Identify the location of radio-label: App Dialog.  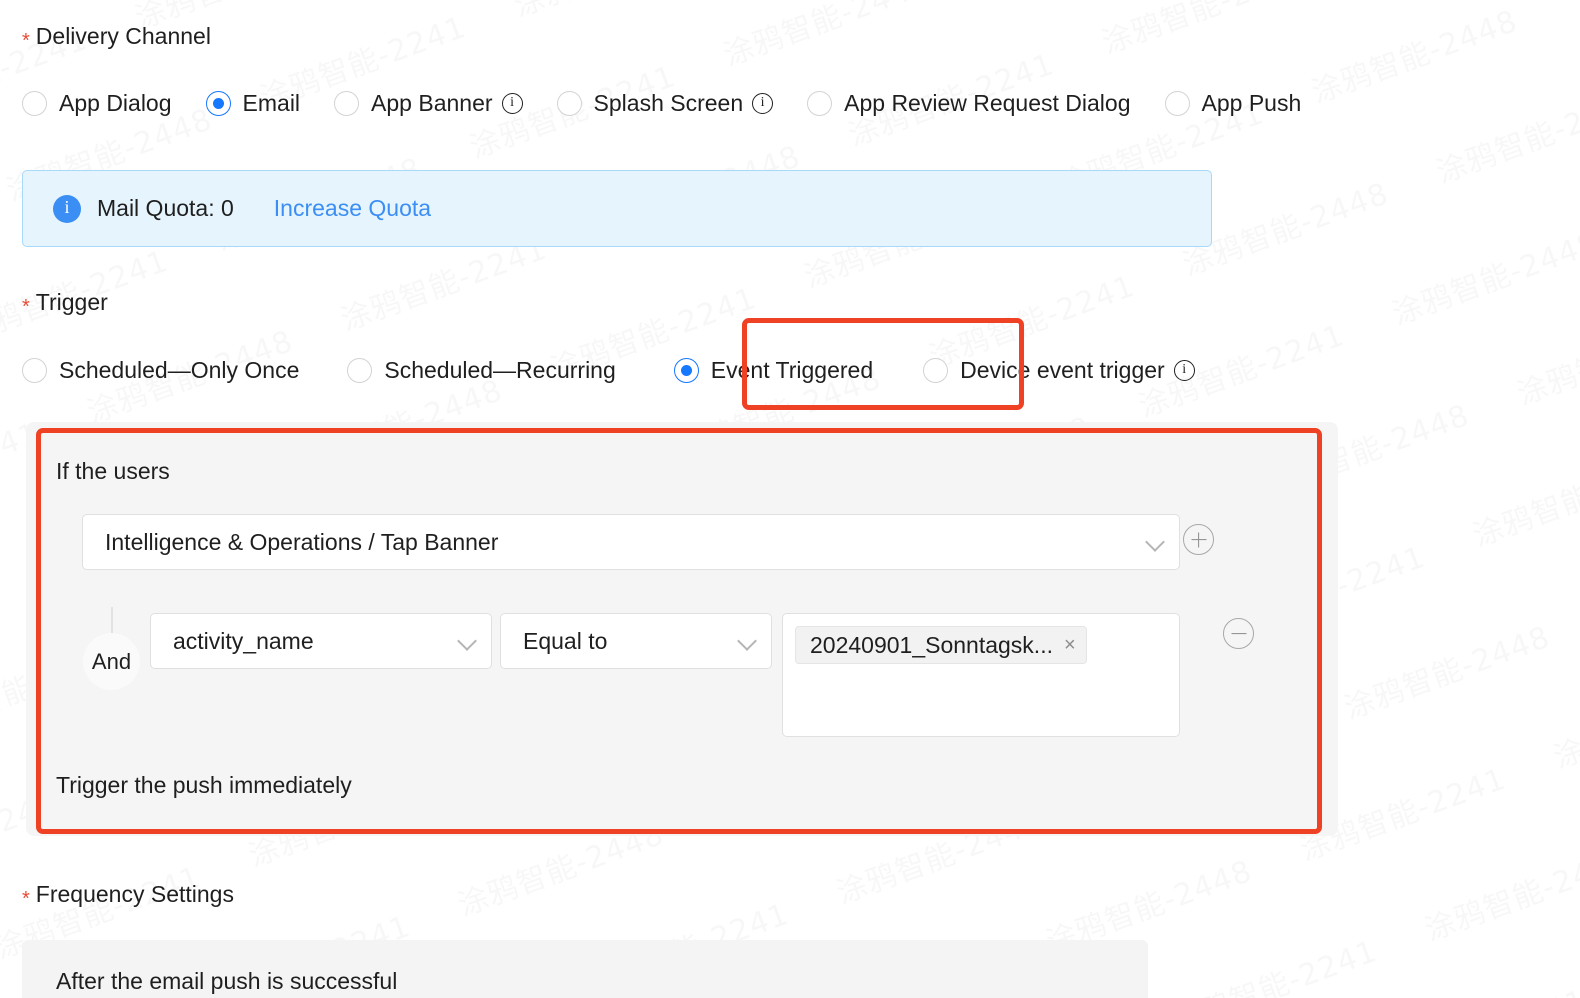
(115, 103).